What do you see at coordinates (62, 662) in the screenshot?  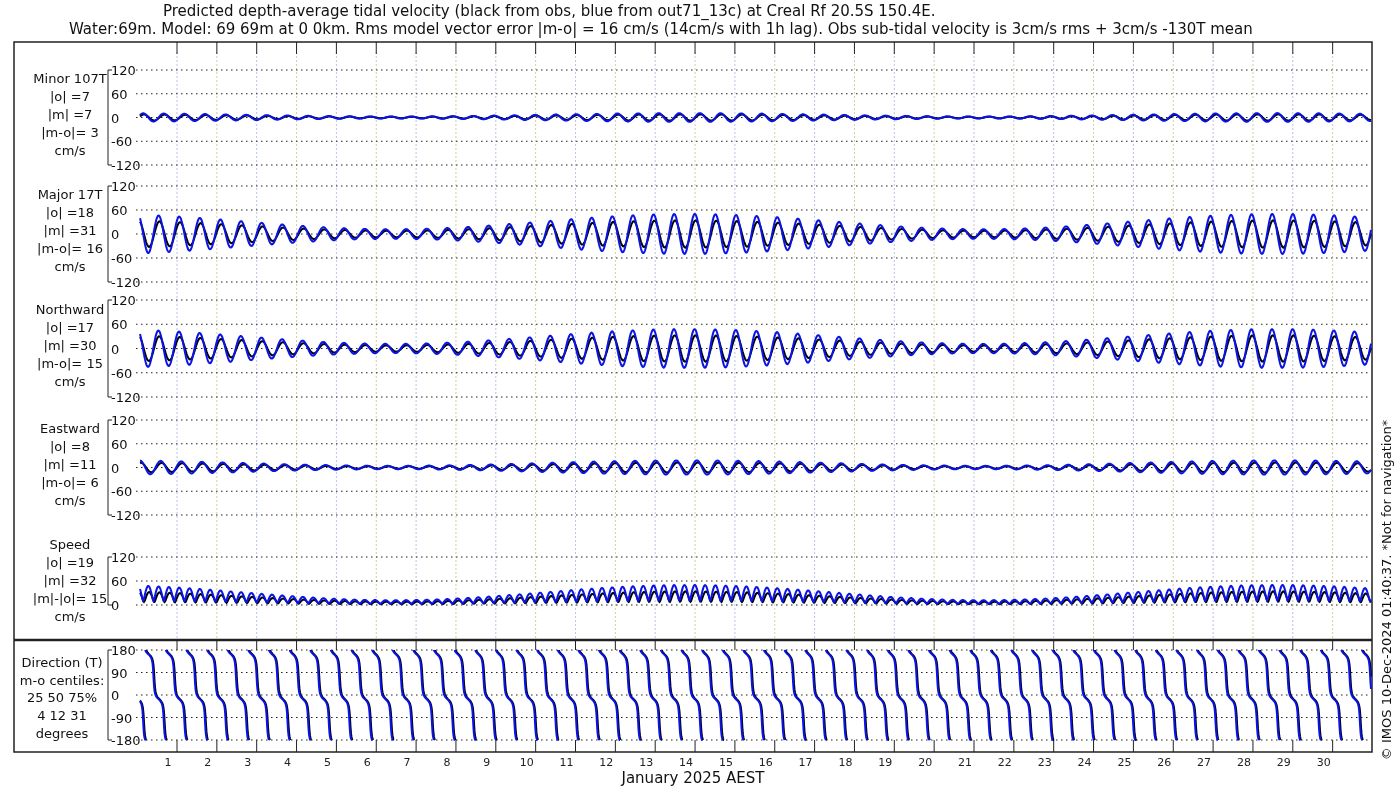 I see `panel-label: Direction (T)` at bounding box center [62, 662].